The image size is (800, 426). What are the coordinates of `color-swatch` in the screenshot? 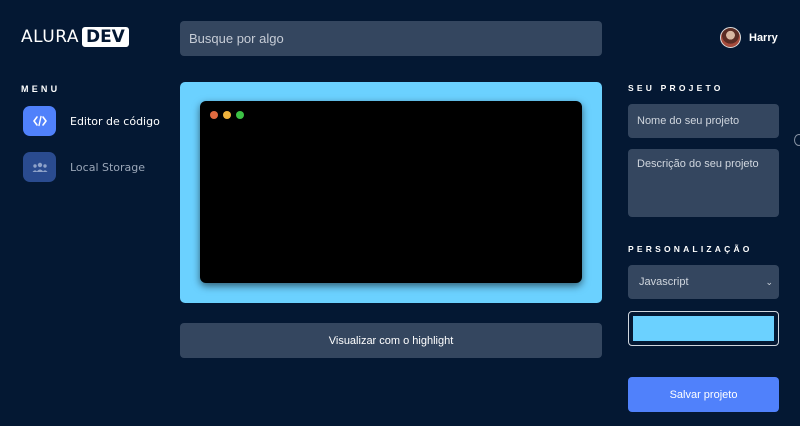 It's located at (703, 328).